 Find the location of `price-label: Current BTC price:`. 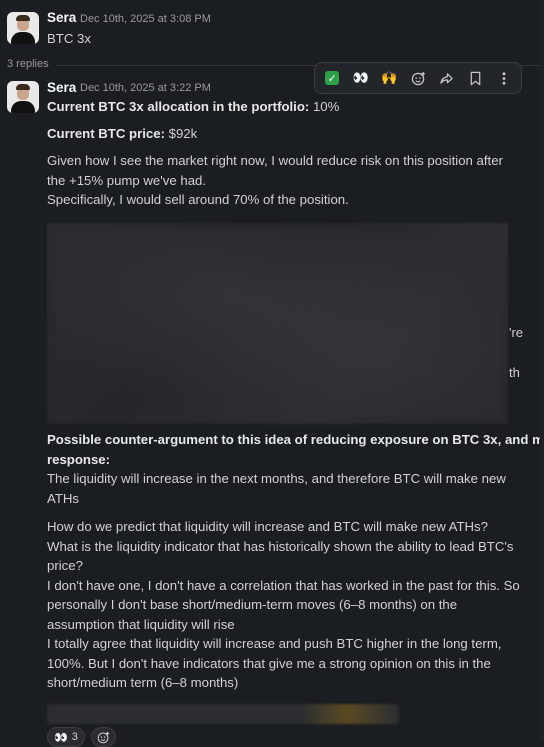

price-label: Current BTC price: is located at coordinates (106, 133).